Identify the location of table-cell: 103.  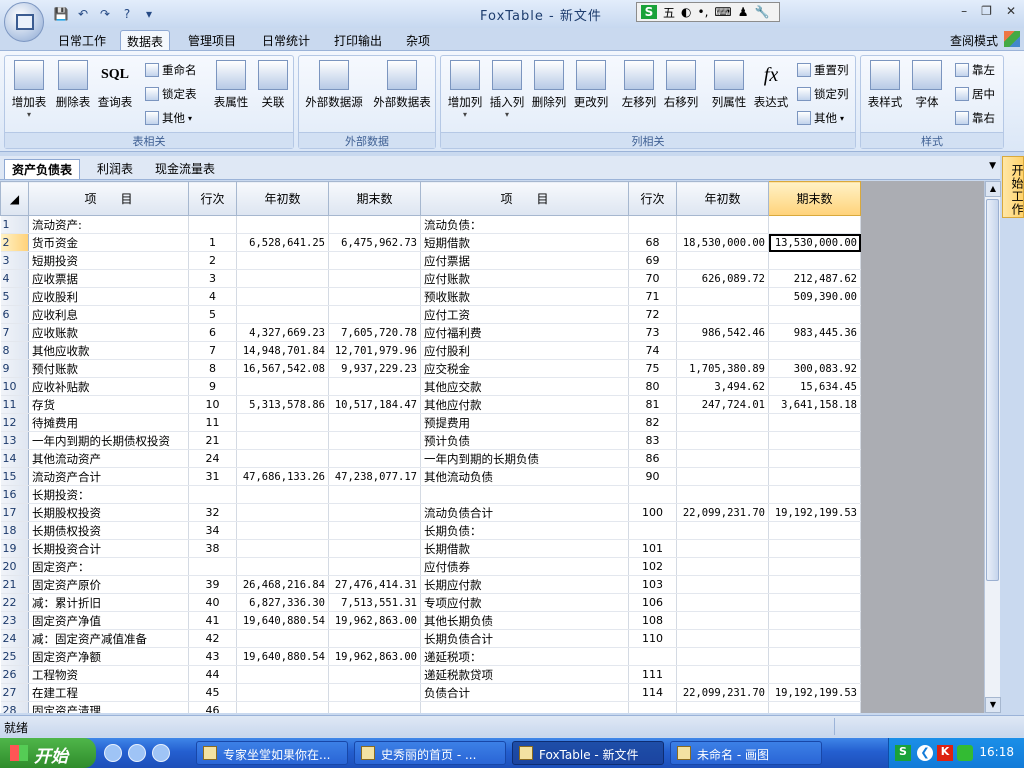
(652, 584).